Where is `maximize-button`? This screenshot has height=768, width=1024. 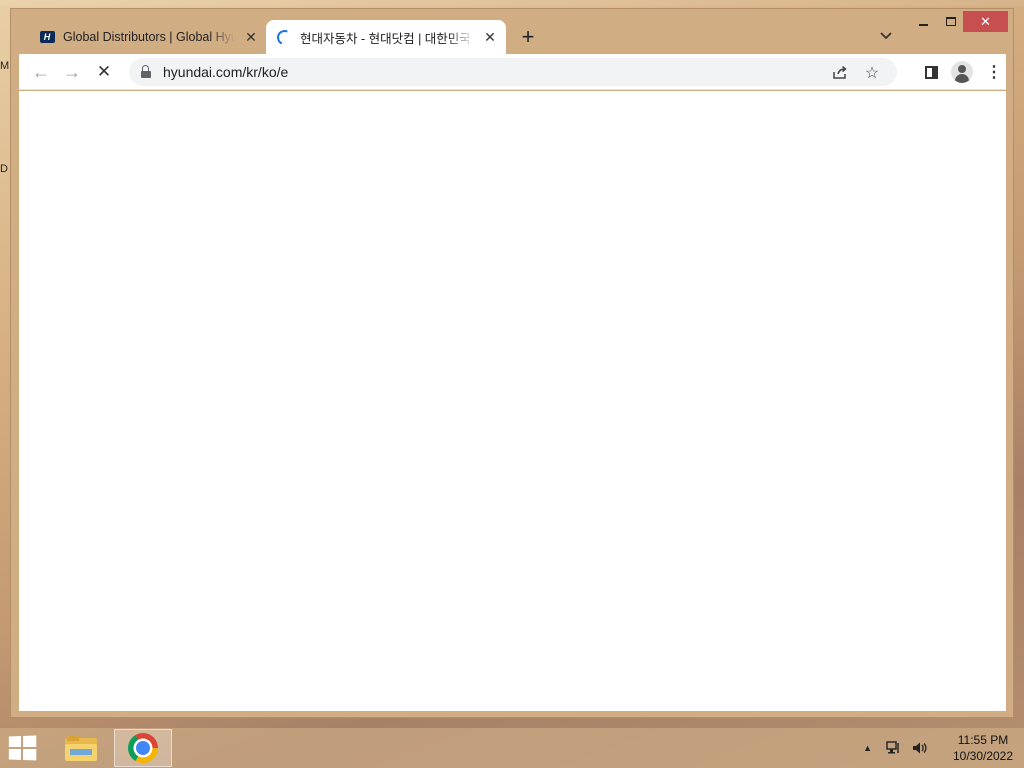 maximize-button is located at coordinates (951, 21).